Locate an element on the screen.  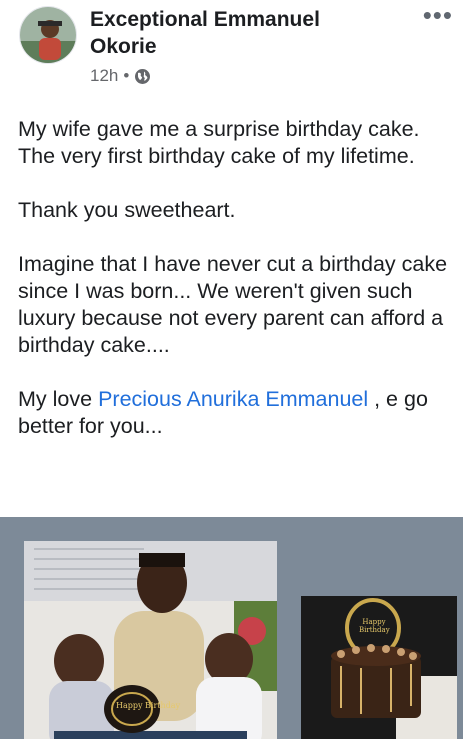
paragraph-4-prefix: My love is located at coordinates (58, 399).